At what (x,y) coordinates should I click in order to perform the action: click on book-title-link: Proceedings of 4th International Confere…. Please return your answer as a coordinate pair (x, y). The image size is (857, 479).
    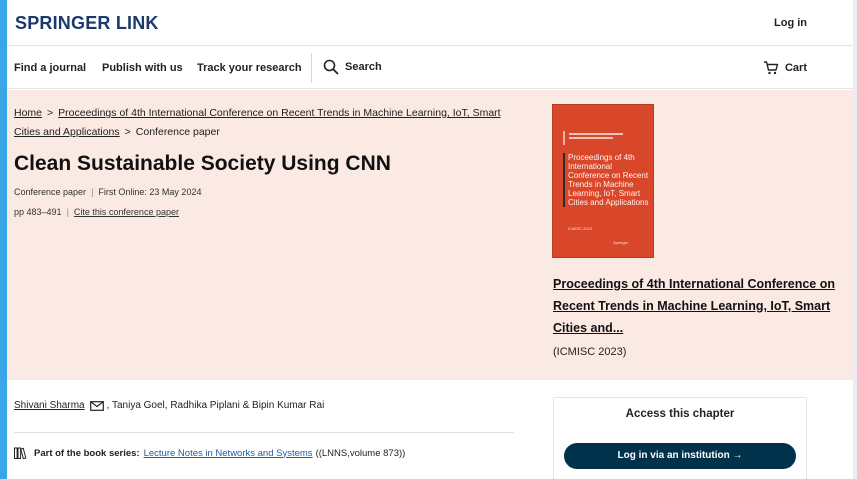
    Looking at the image, I should click on (695, 306).